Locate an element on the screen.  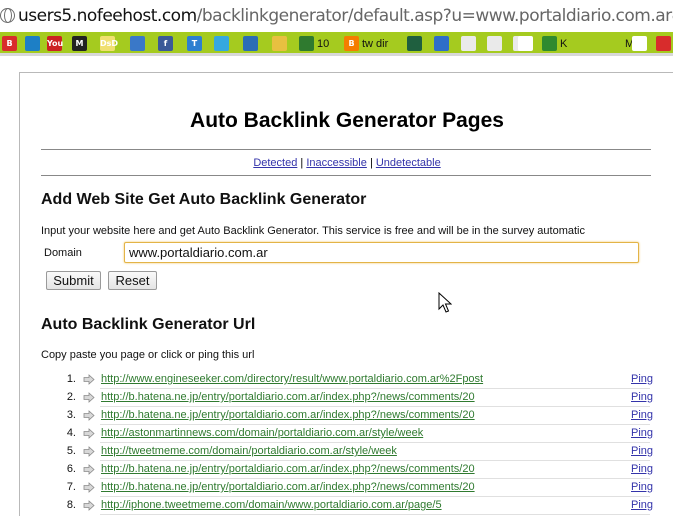
backlink-url-heading: Auto Backlink Generator Url is located at coordinates (148, 324).